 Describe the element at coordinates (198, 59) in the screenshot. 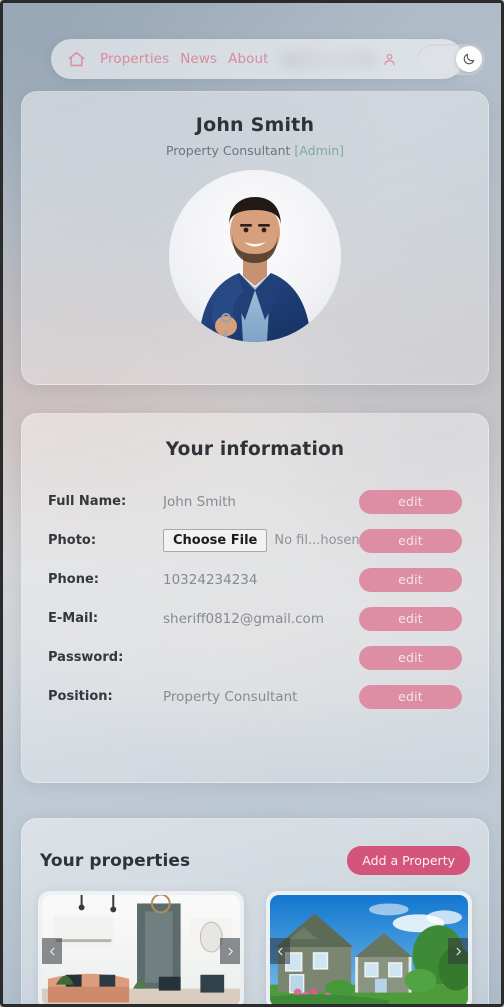

I see `nav-link-news: News` at that location.